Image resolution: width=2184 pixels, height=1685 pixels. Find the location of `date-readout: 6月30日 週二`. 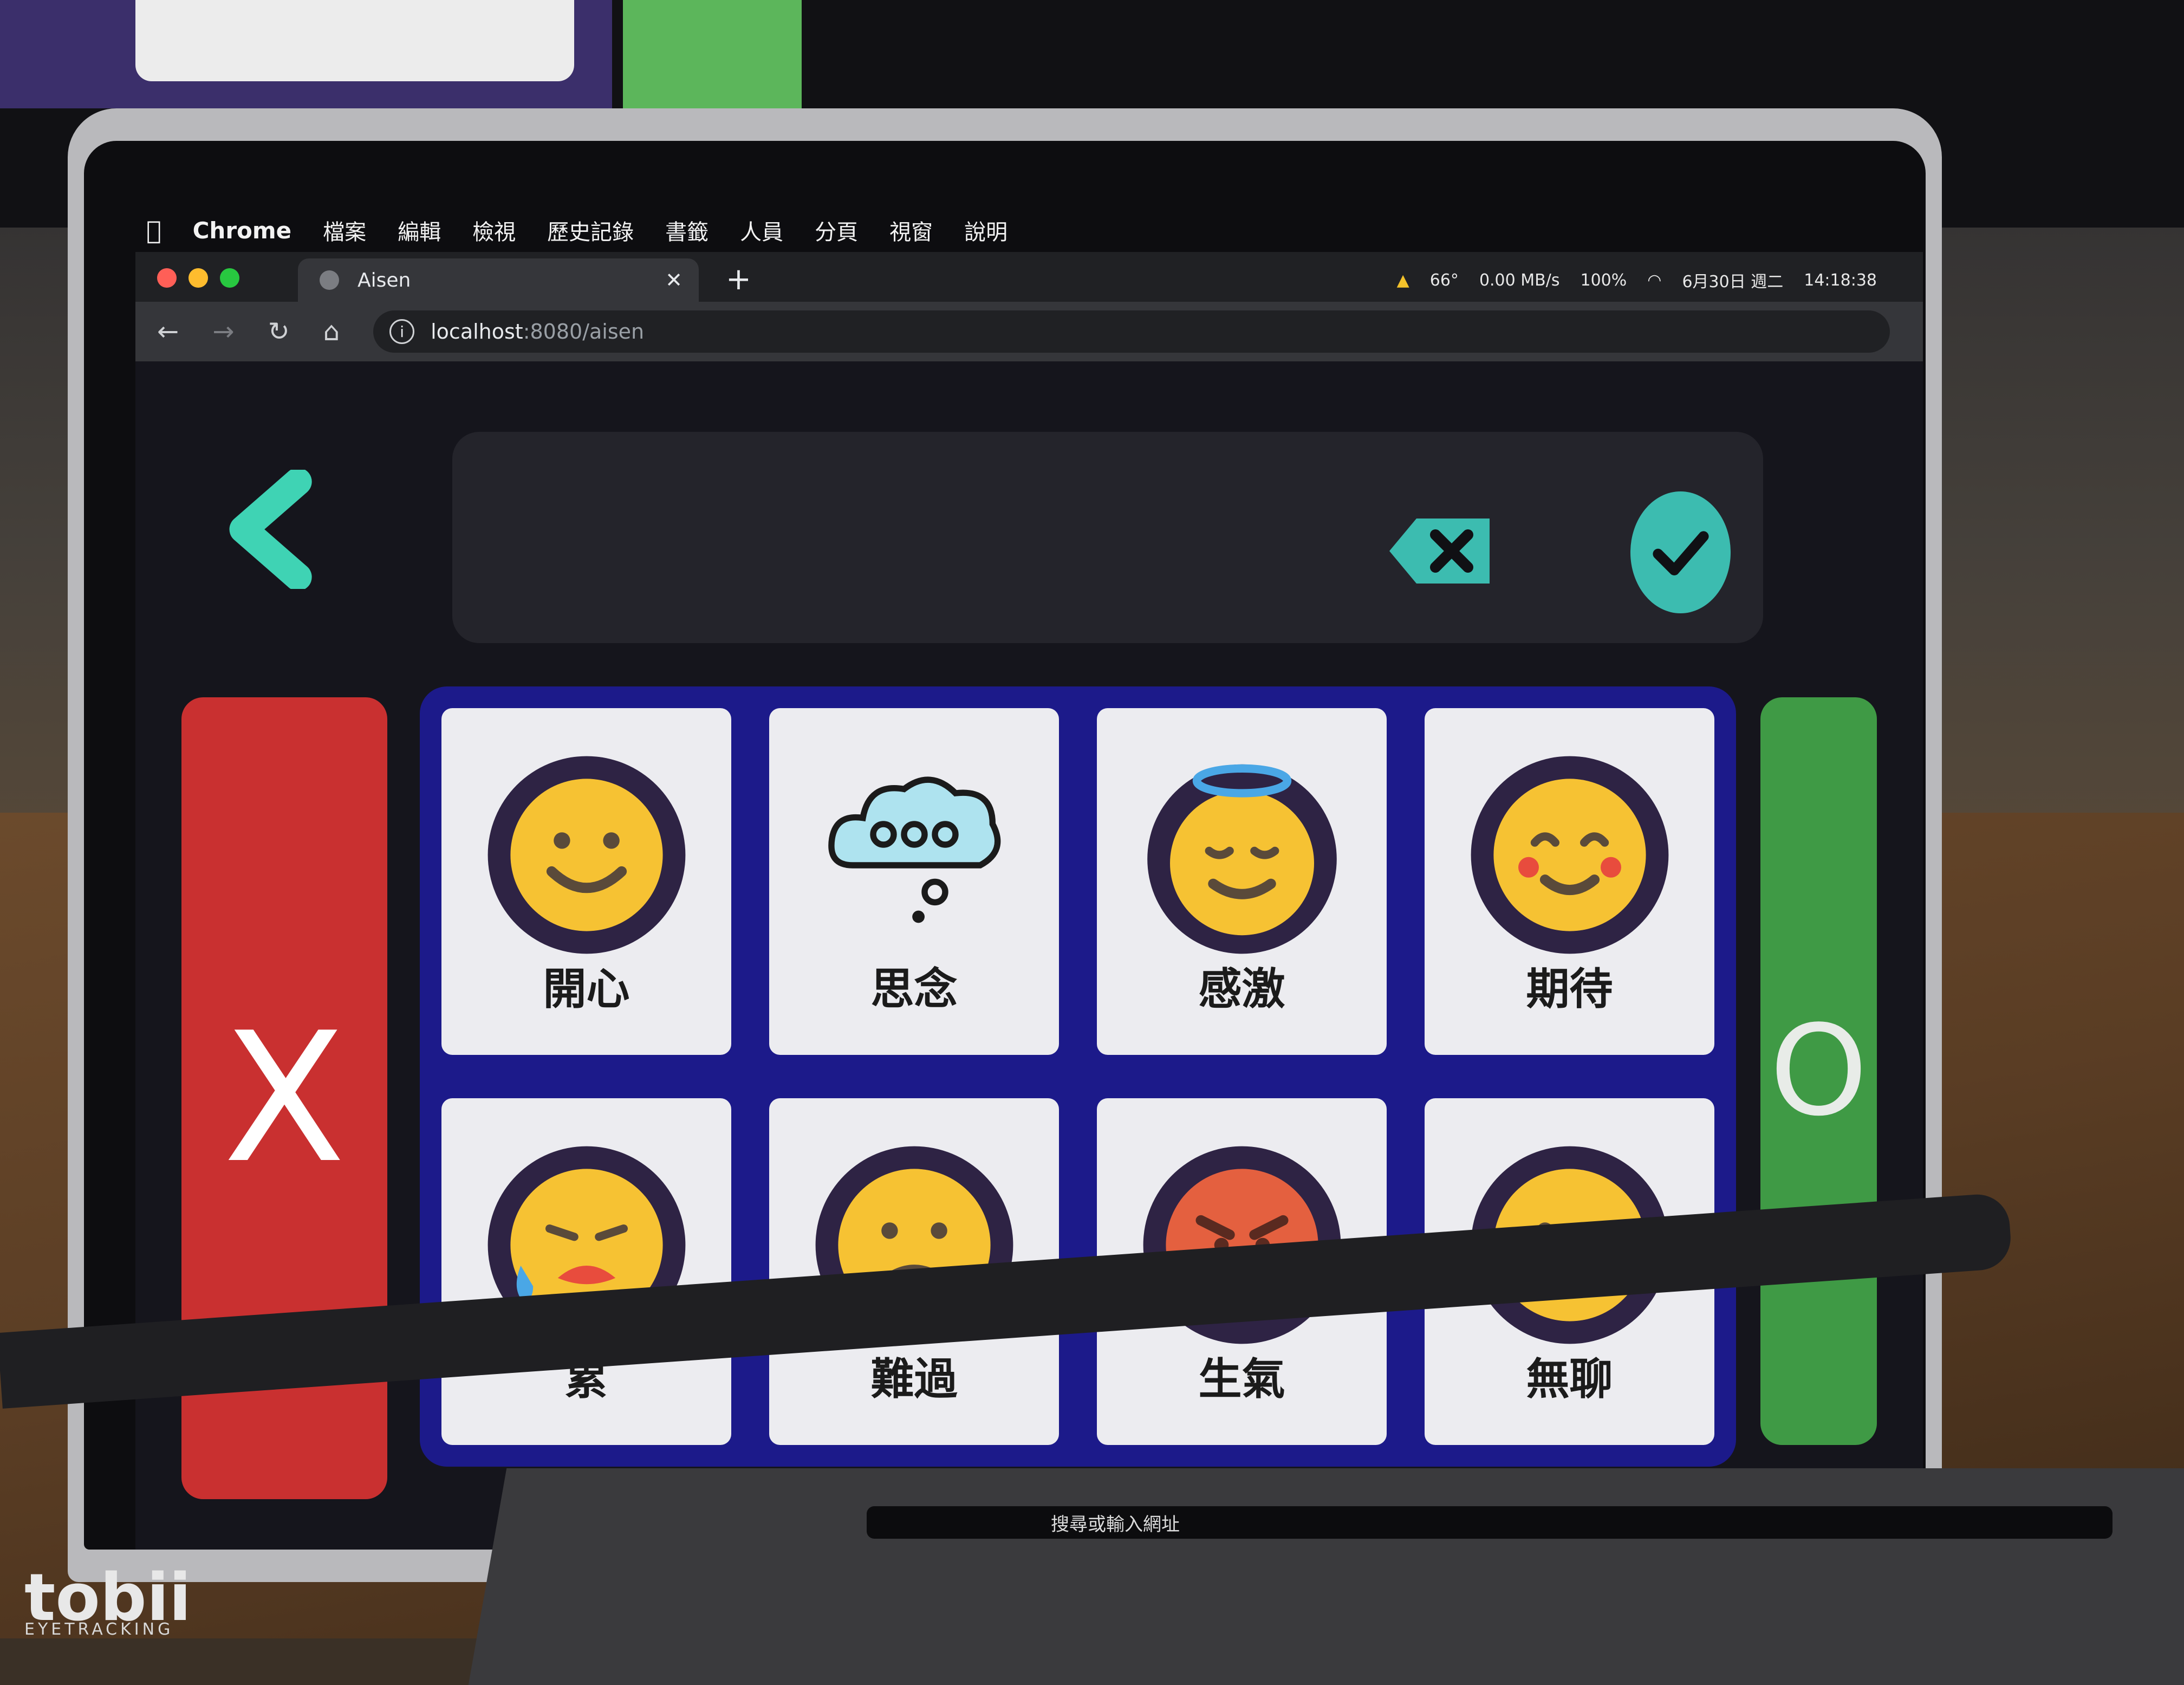

date-readout: 6月30日 週二 is located at coordinates (1733, 282).